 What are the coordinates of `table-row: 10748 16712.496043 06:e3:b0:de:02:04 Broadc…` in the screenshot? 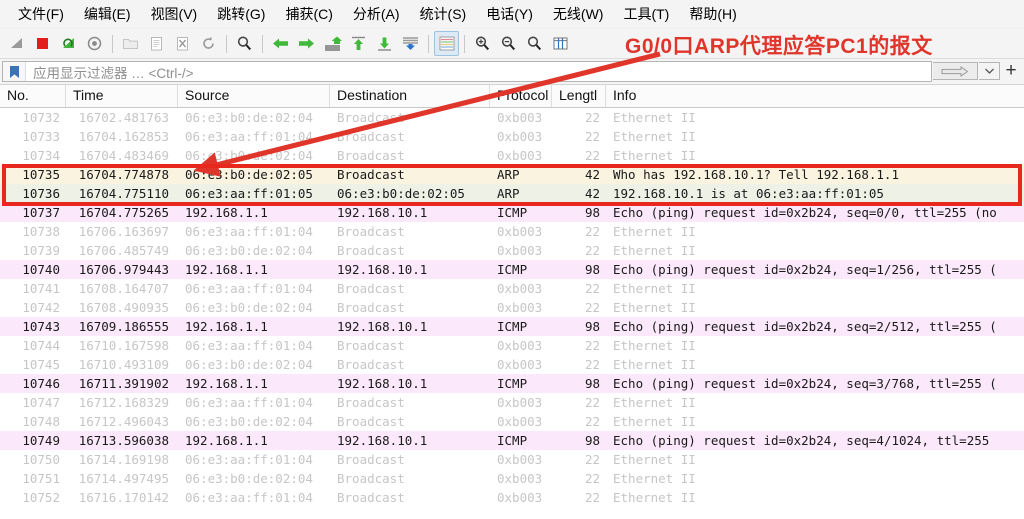 It's located at (512, 421).